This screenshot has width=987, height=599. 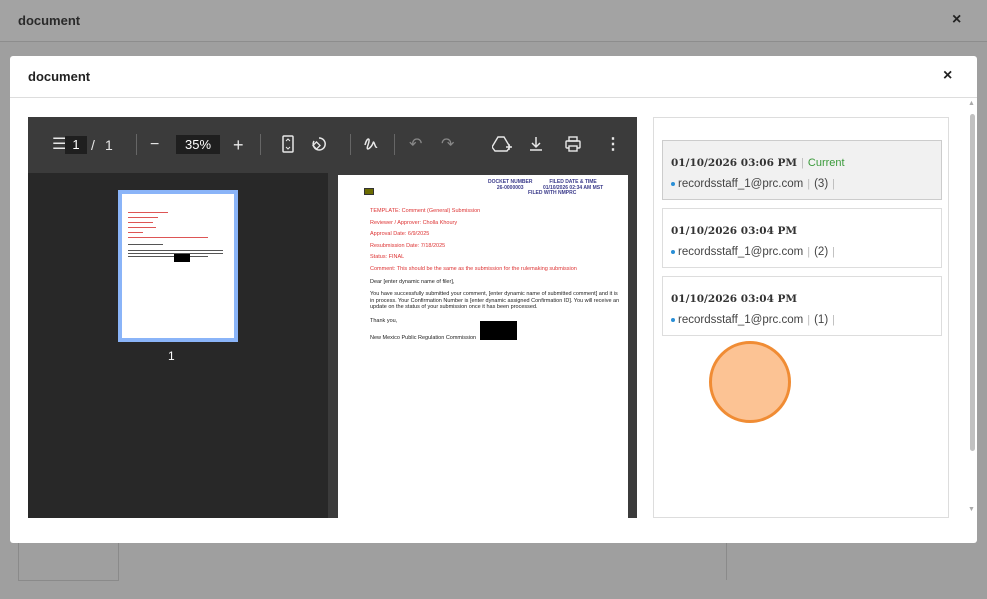 I want to click on doc-line: TEMPLATE: Comment (General) Submission, so click(x=425, y=211).